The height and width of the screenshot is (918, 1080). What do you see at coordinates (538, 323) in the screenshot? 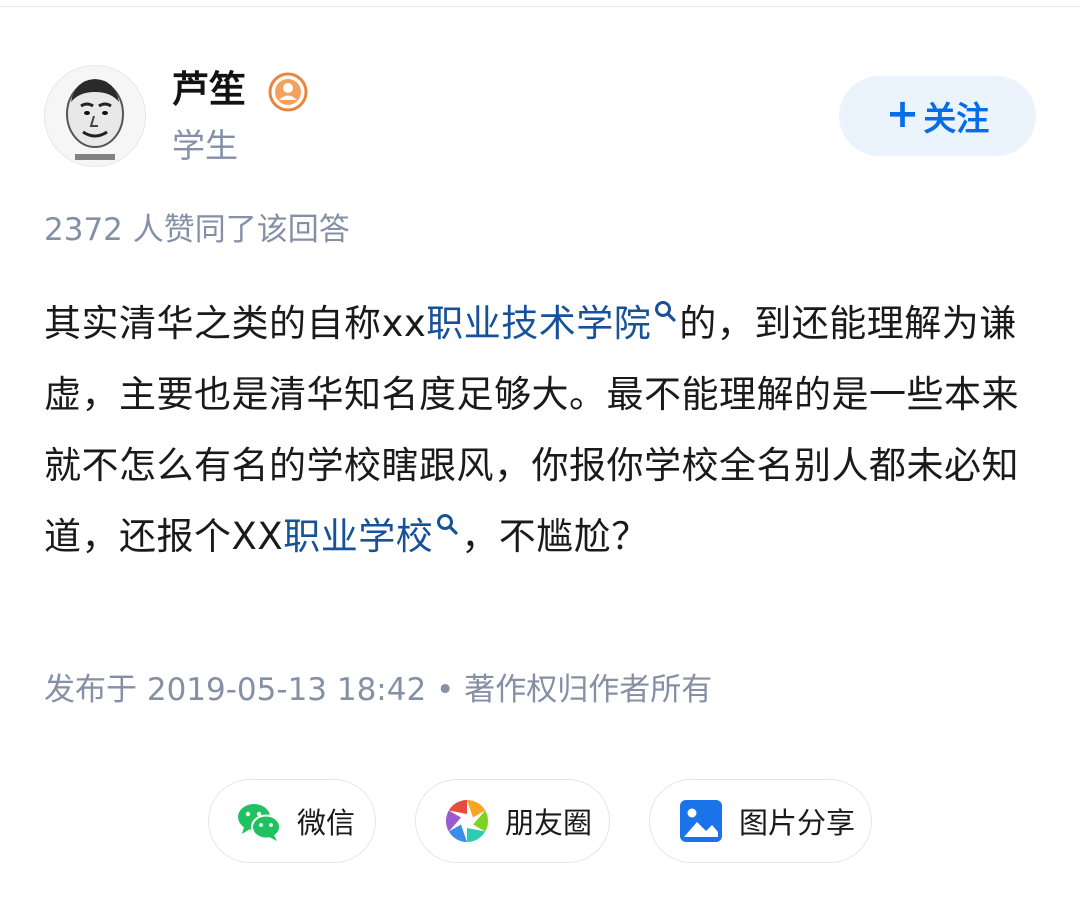
I see `keyword-link-1: 职业技术学院` at bounding box center [538, 323].